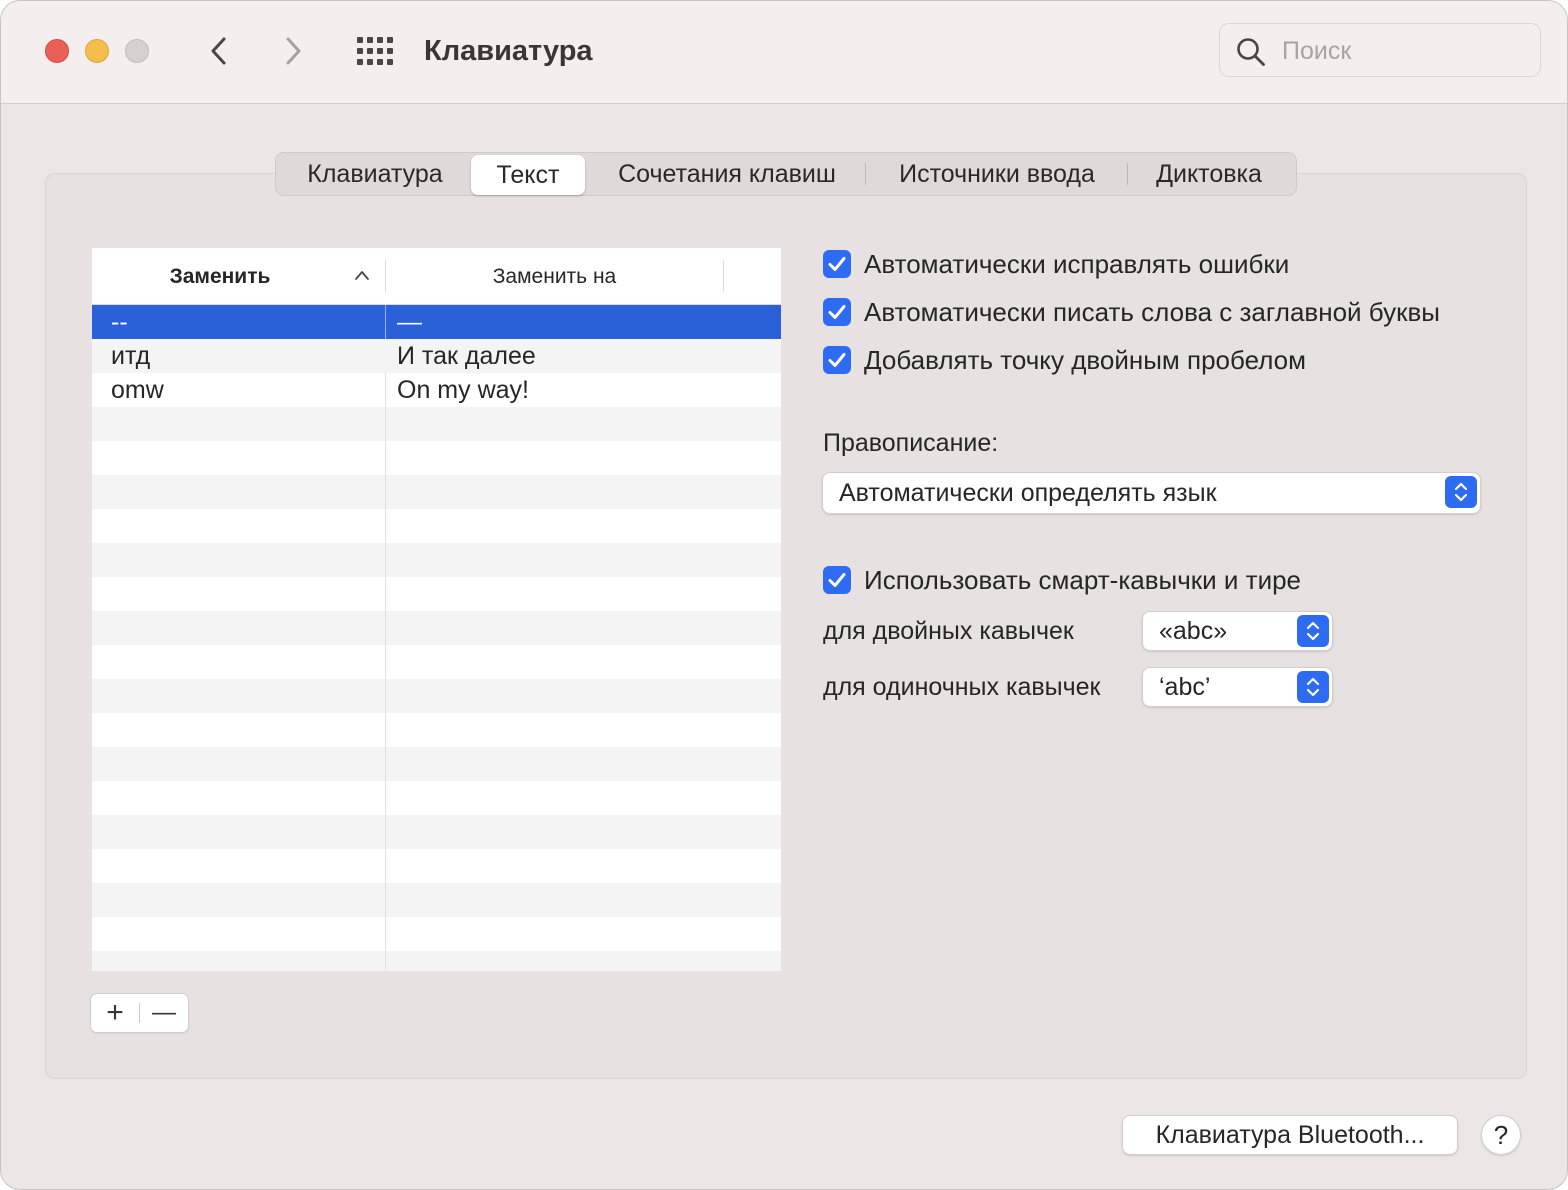 Image resolution: width=1568 pixels, height=1190 pixels. I want to click on column-header-replace: Заменить, so click(220, 276).